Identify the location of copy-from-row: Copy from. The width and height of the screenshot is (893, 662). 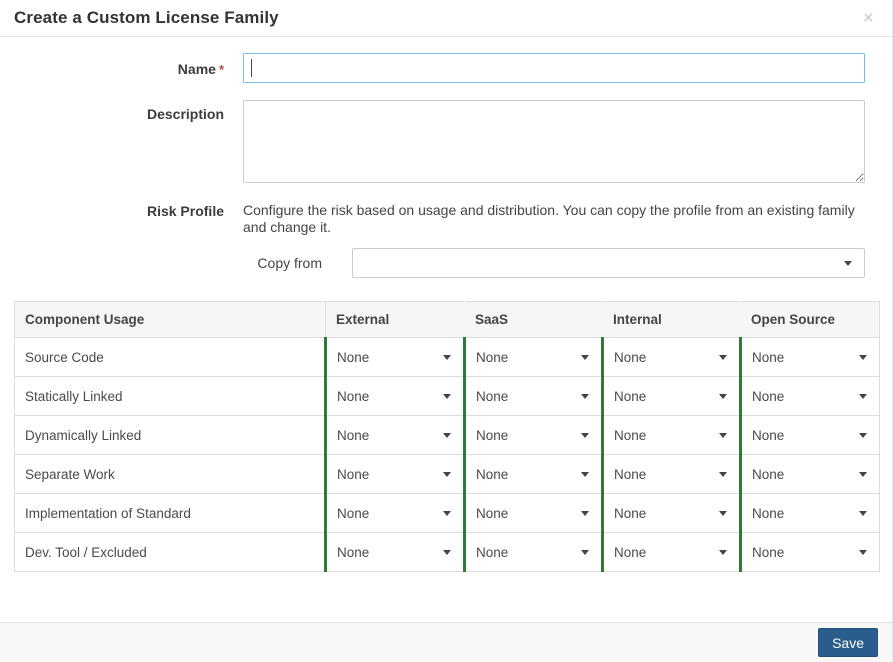
(560, 263).